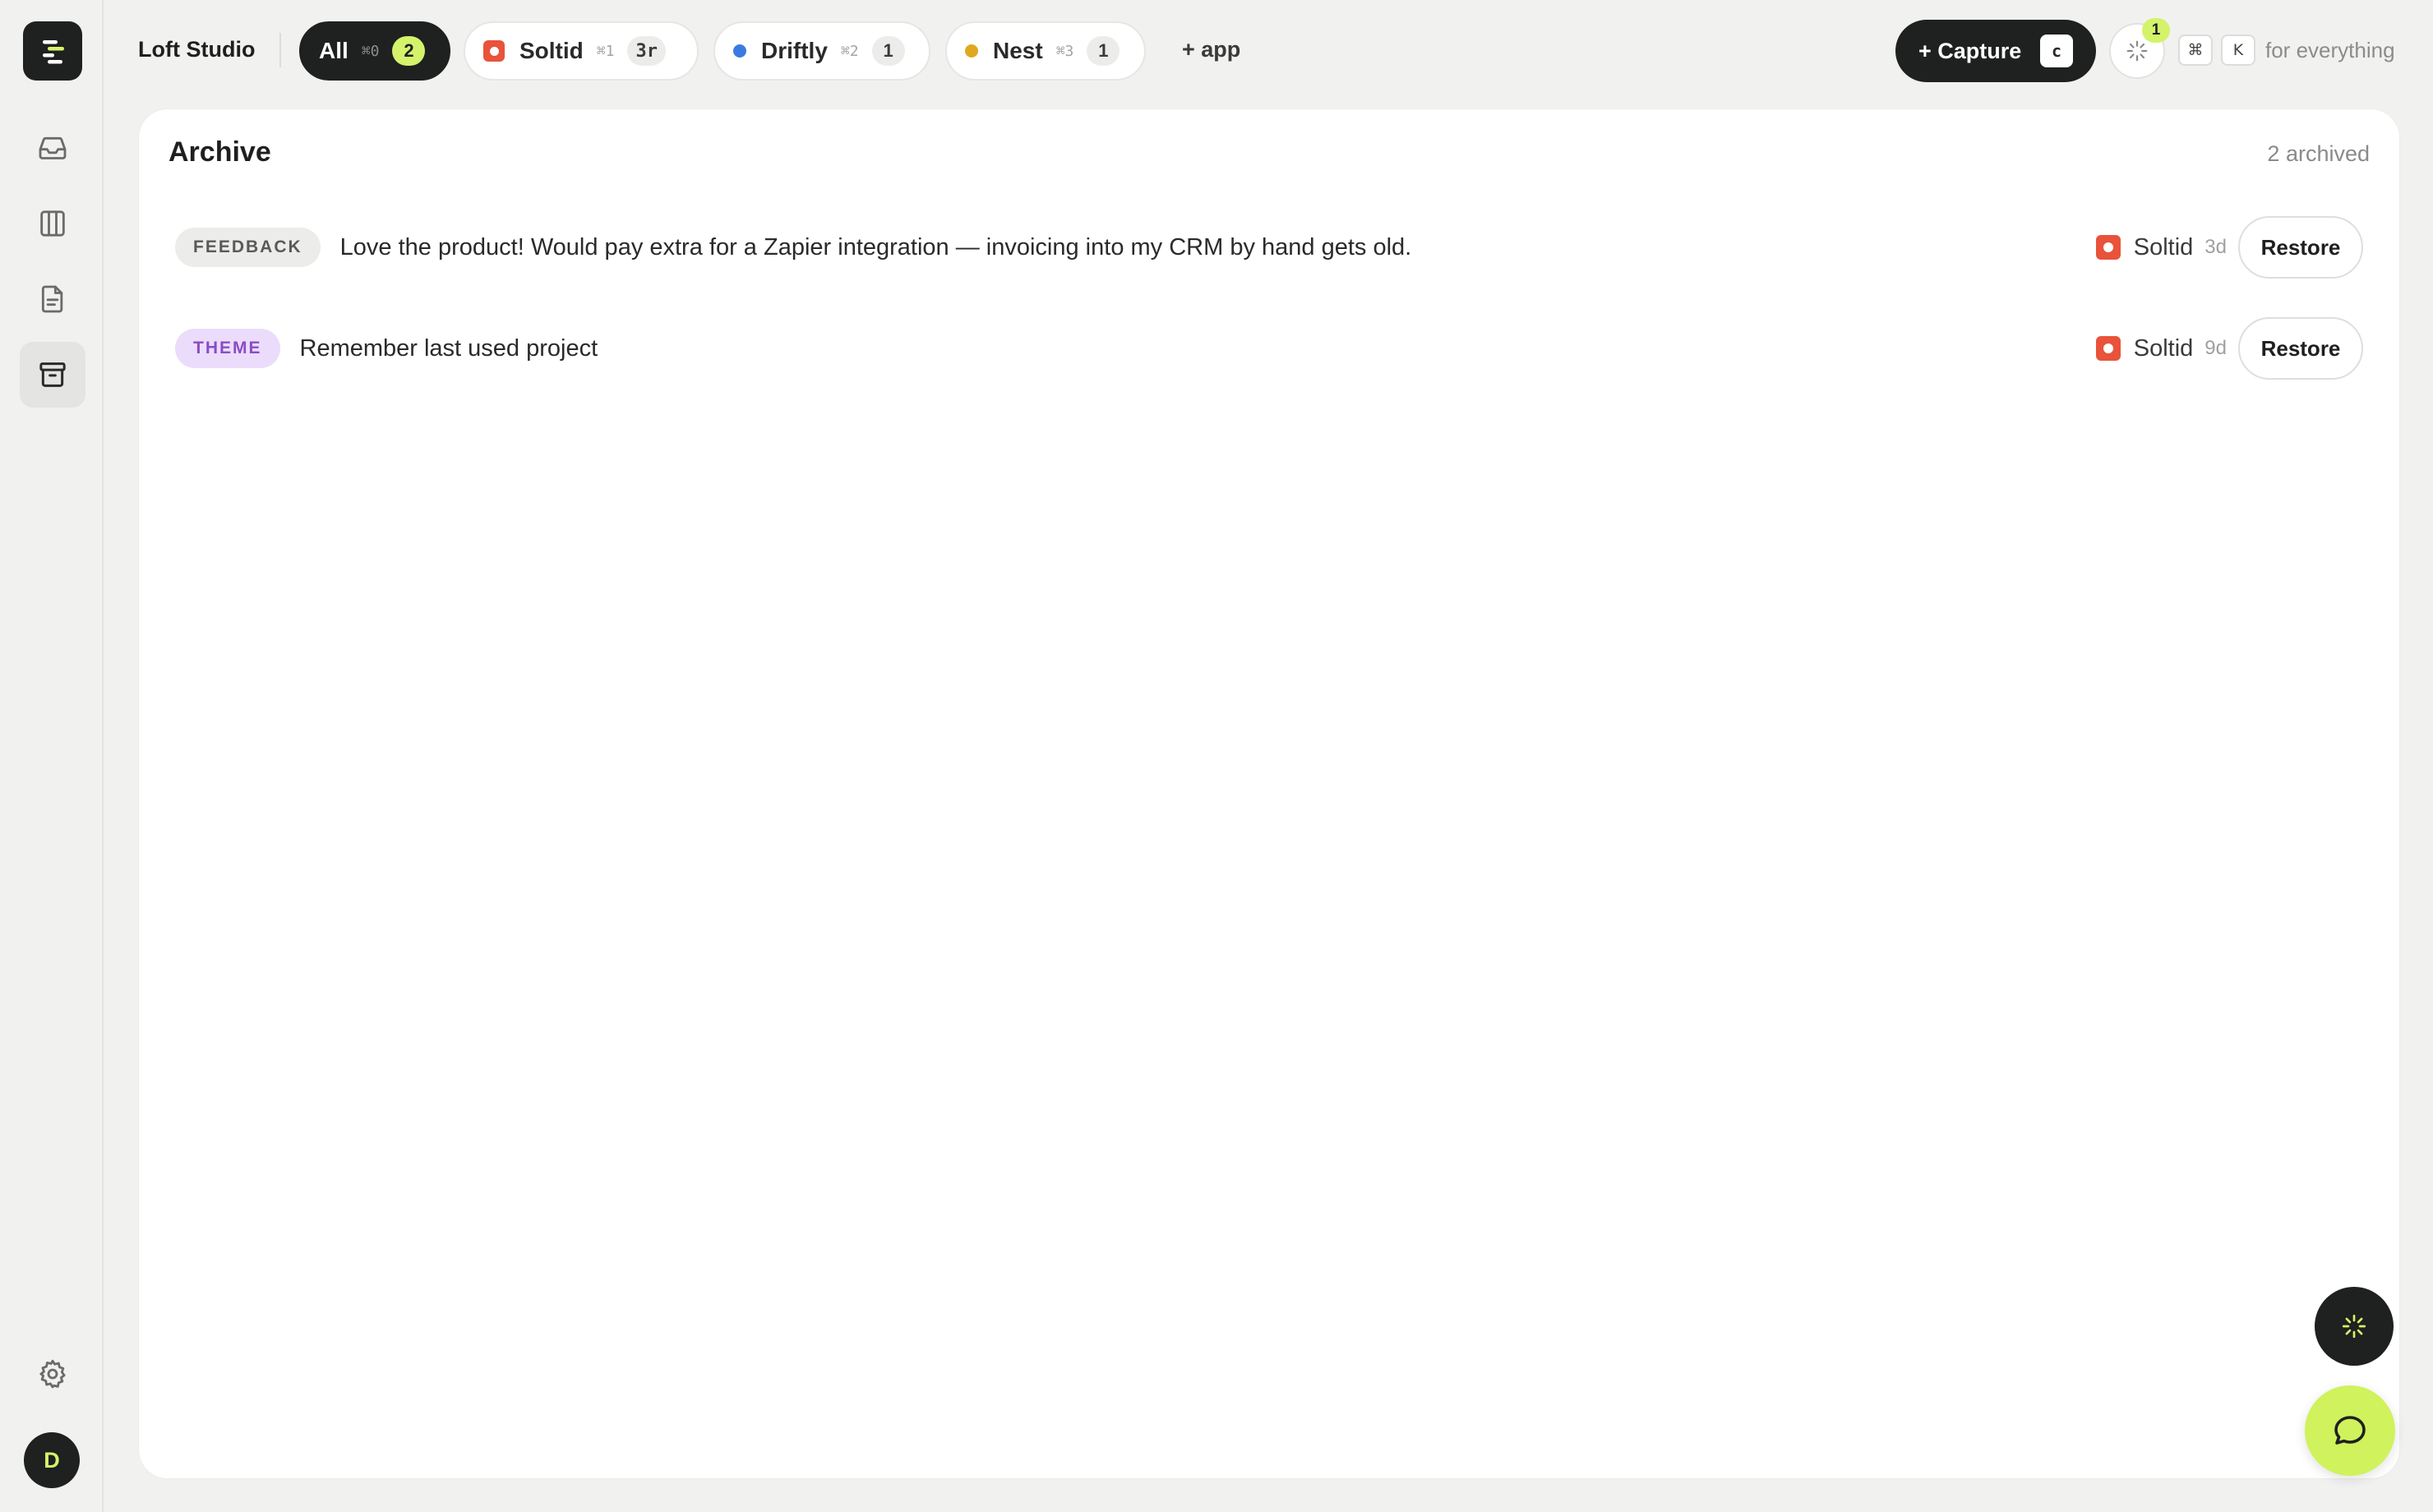 The height and width of the screenshot is (1512, 2433). What do you see at coordinates (2056, 51) in the screenshot?
I see `capture-shortcut-key: c` at bounding box center [2056, 51].